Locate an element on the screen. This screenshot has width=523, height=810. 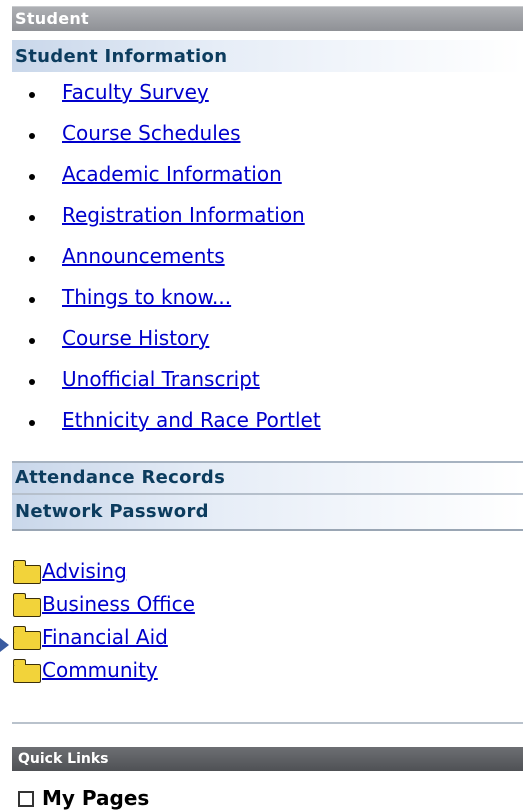
course-history-link: Course History is located at coordinates (135, 338).